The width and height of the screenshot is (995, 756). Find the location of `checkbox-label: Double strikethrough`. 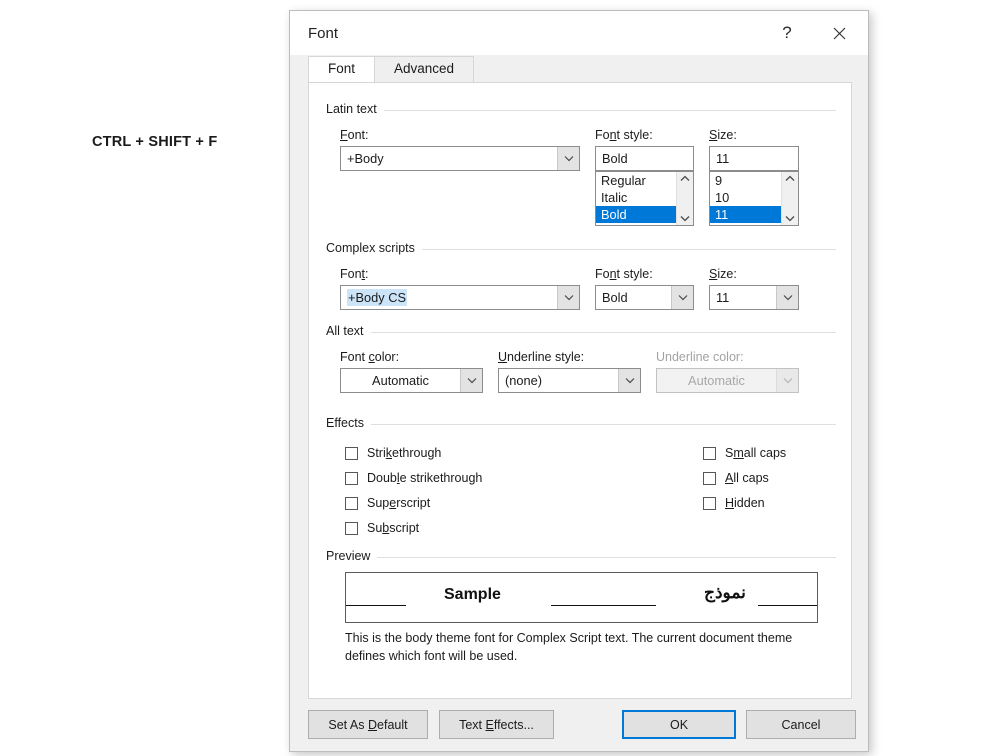

checkbox-label: Double strikethrough is located at coordinates (425, 478).